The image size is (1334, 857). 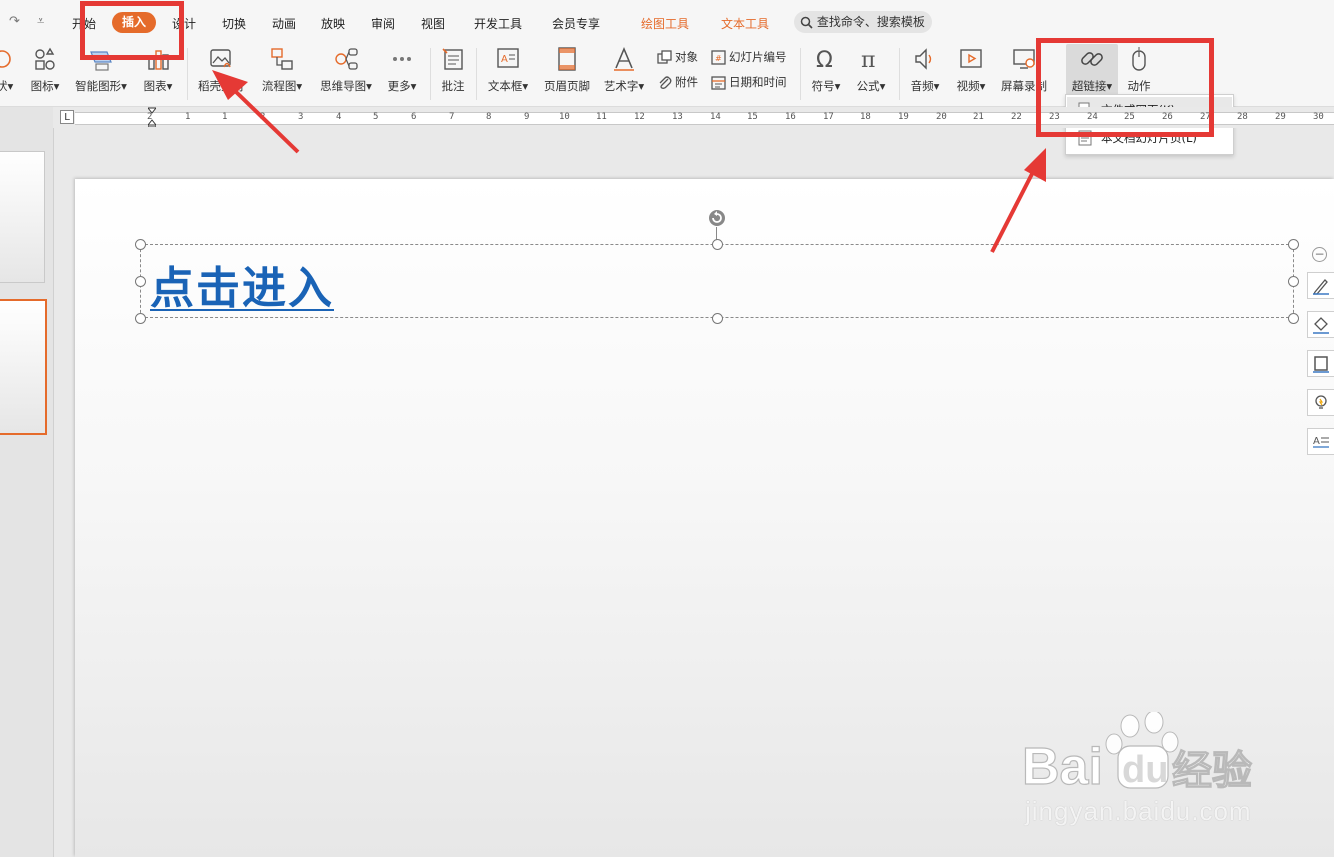 I want to click on annotation-arrow-material, so click(x=256, y=112).